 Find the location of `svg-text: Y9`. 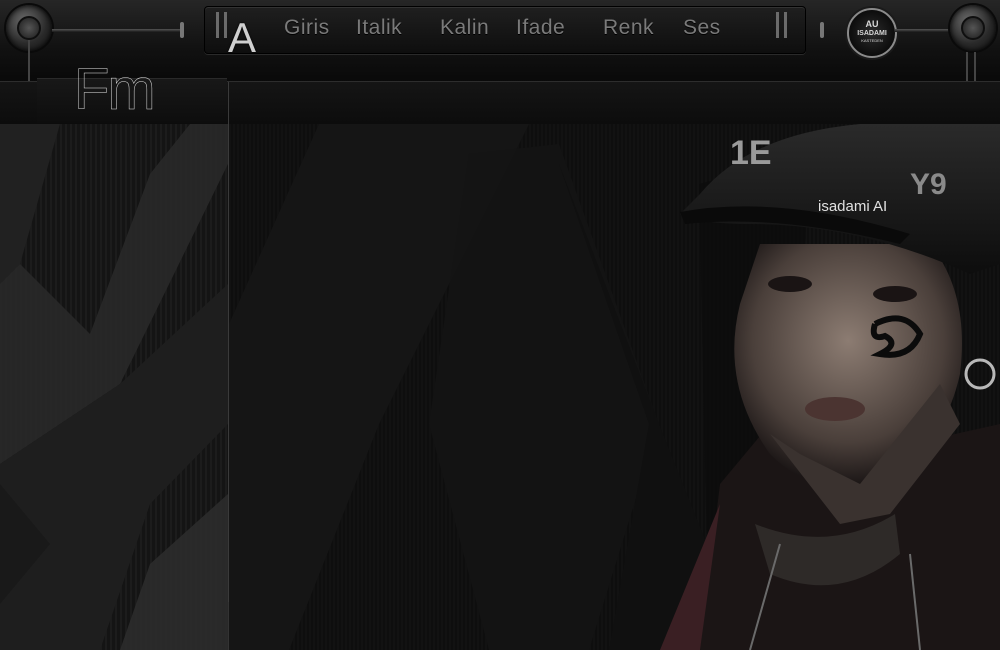

svg-text: Y9 is located at coordinates (928, 184).